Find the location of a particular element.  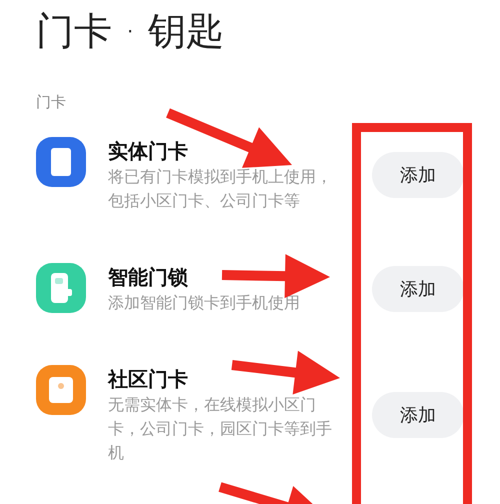

item-title: 实体门卡 is located at coordinates (148, 151).